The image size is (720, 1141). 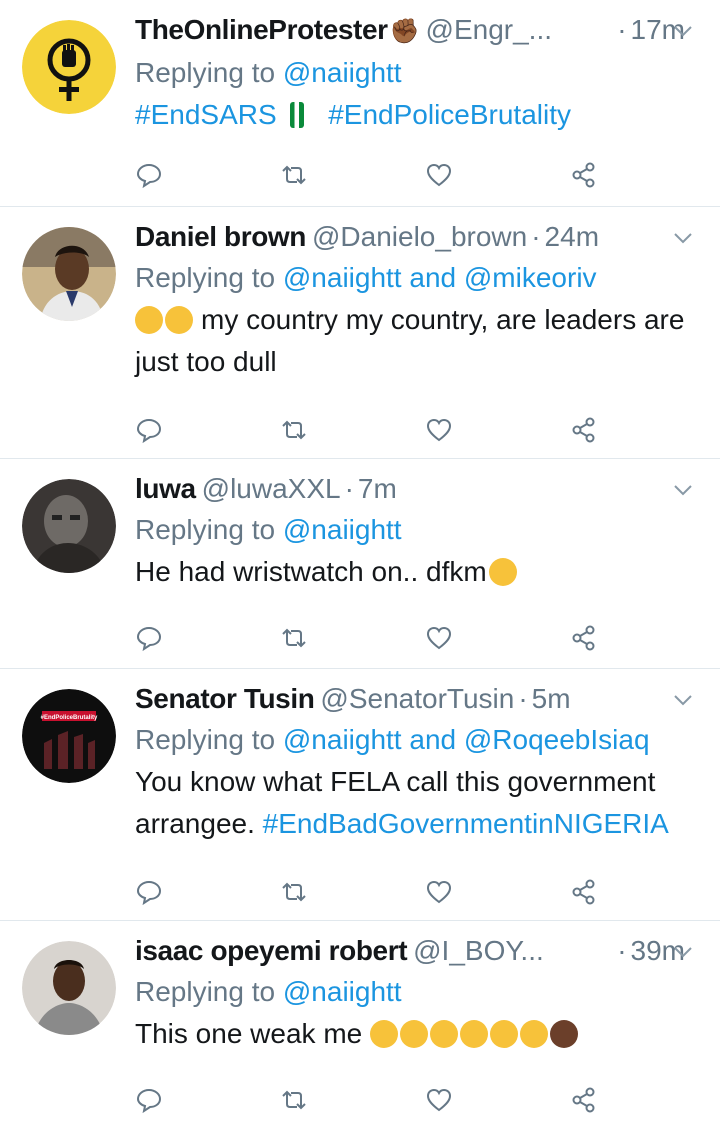 I want to click on tweet-header: luwa @luwaXXL · 7m, so click(x=410, y=489).